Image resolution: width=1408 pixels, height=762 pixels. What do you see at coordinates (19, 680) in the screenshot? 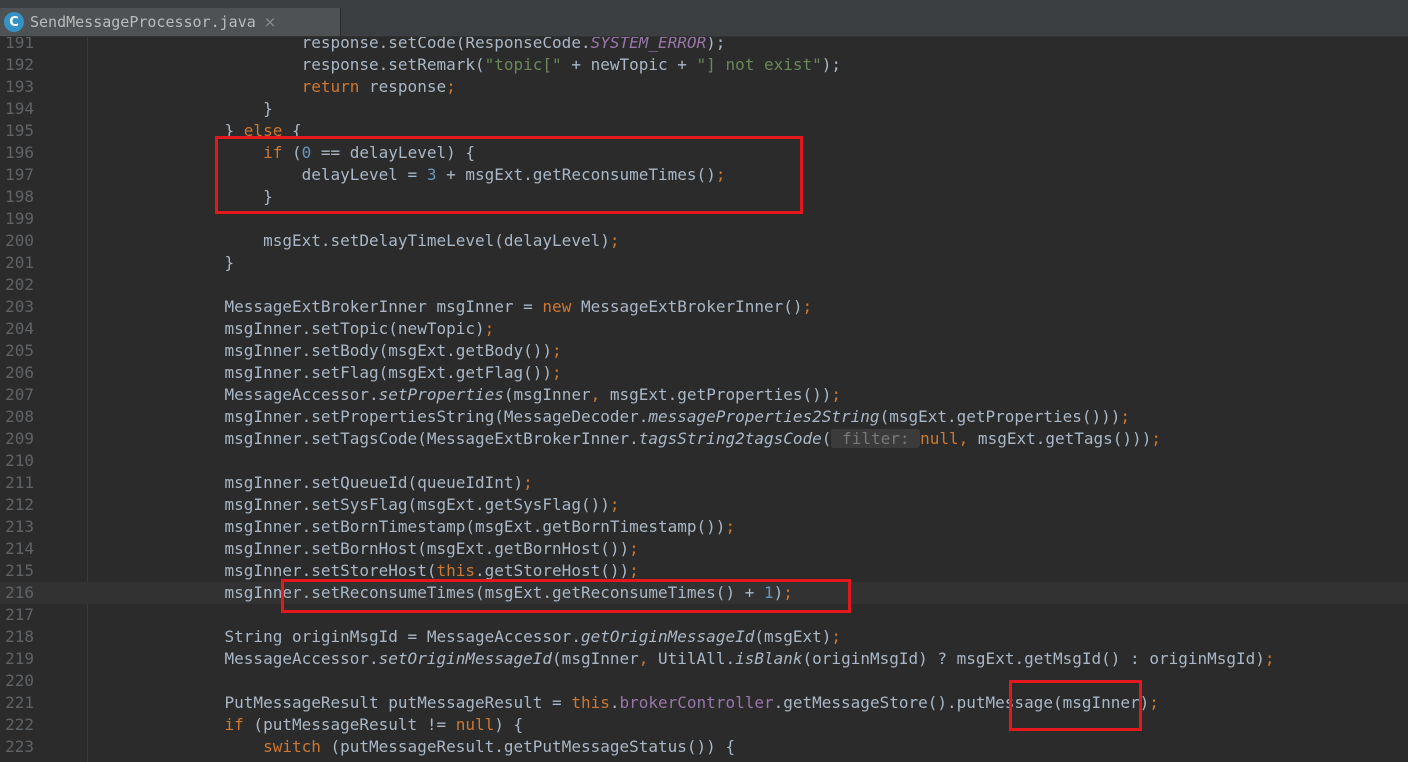
I see `line-number: 220` at bounding box center [19, 680].